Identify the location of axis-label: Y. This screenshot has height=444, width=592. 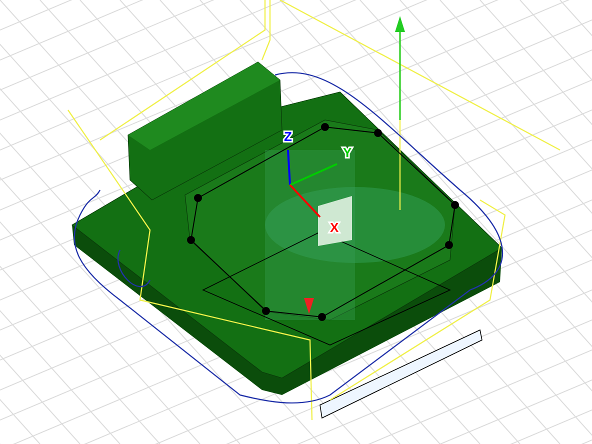
(347, 152).